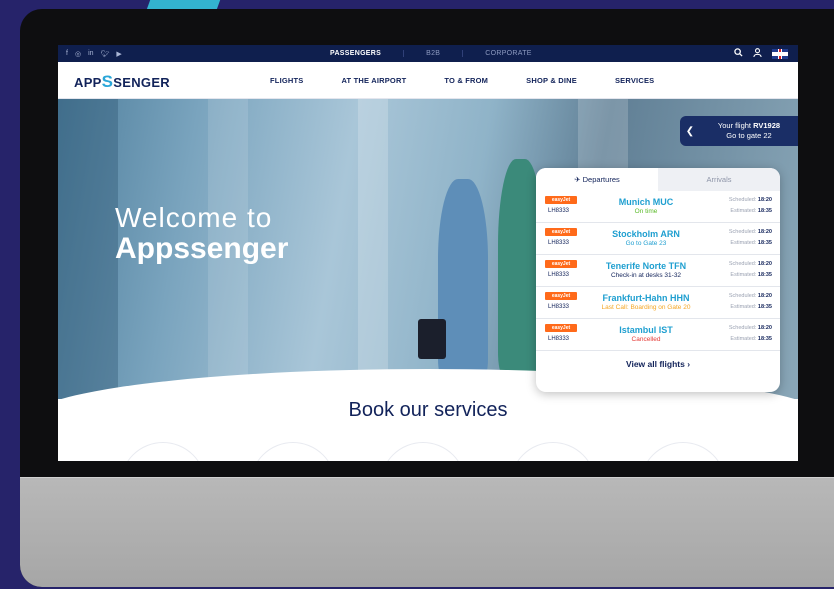  I want to click on audience-tabs: PASSENGERS B2B CORPORATE, so click(431, 53).